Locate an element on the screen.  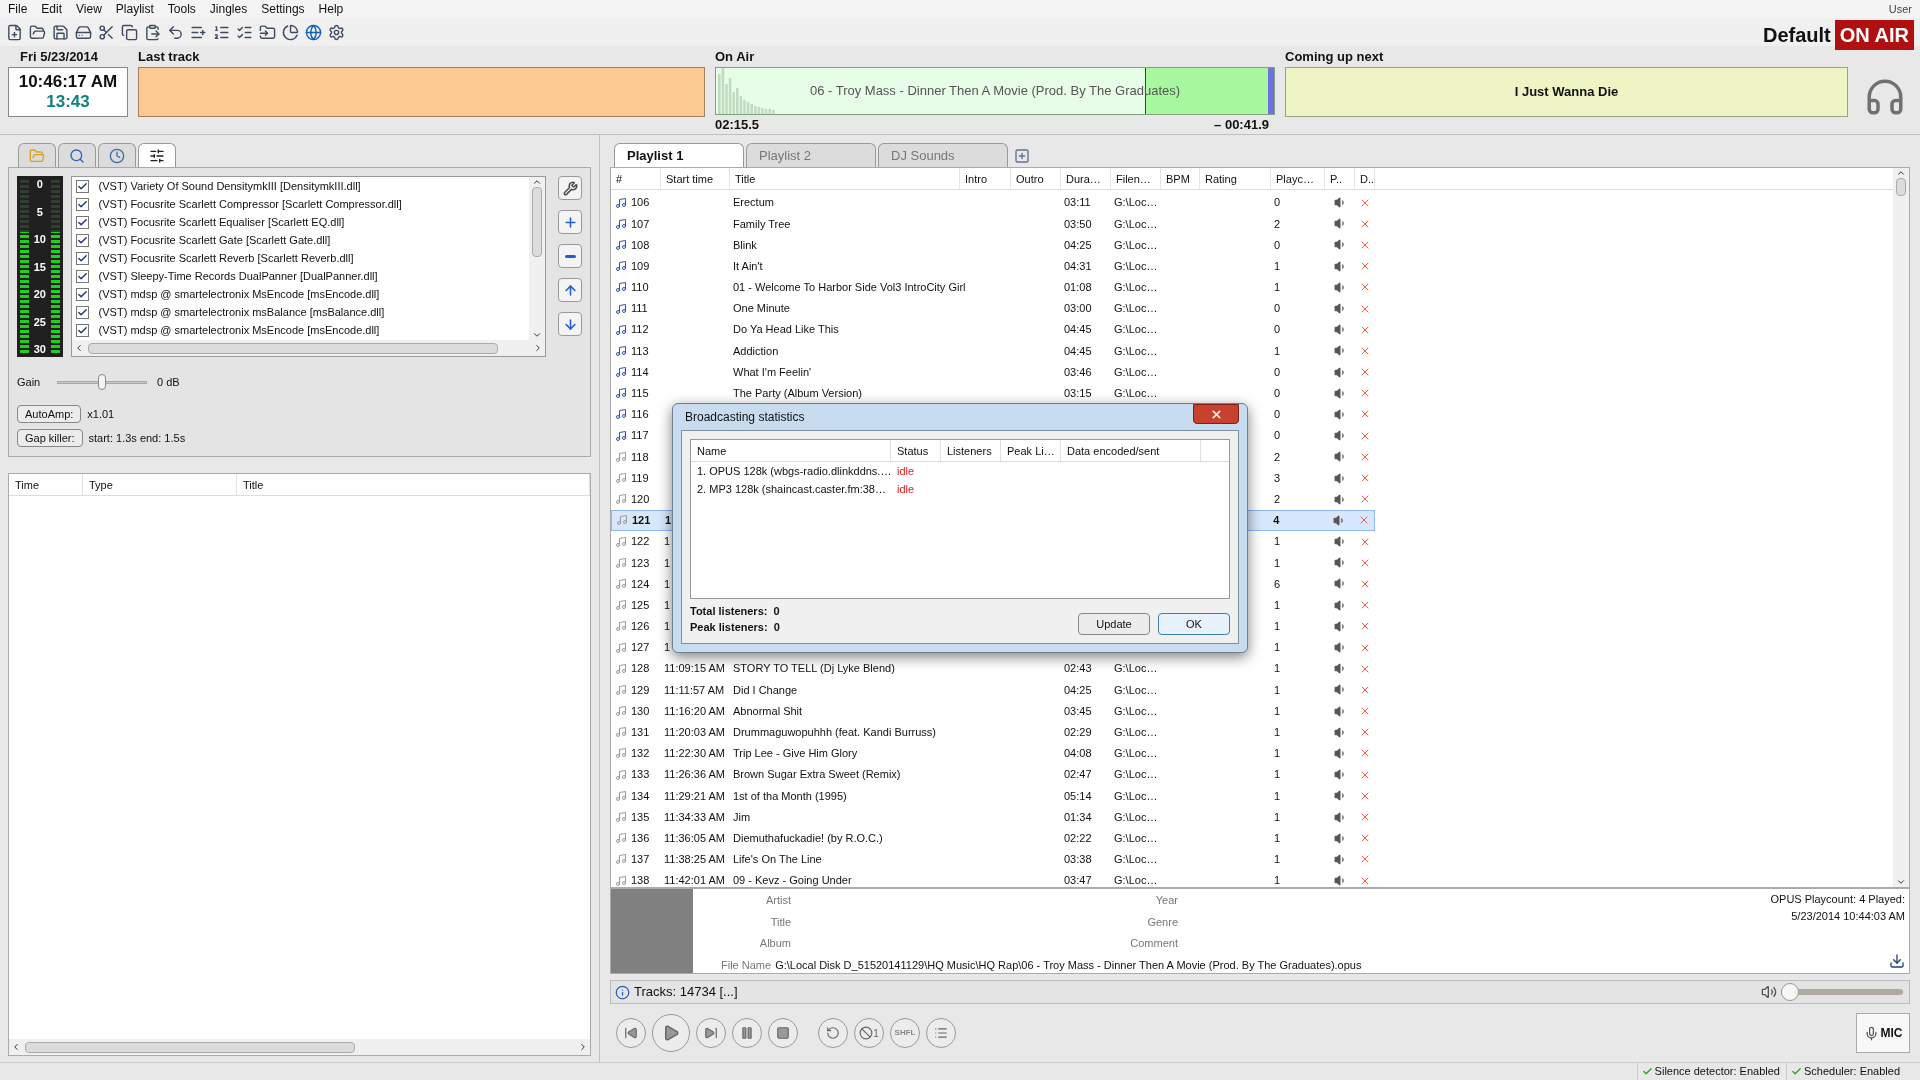
track-title: It Ain't is located at coordinates (748, 265).